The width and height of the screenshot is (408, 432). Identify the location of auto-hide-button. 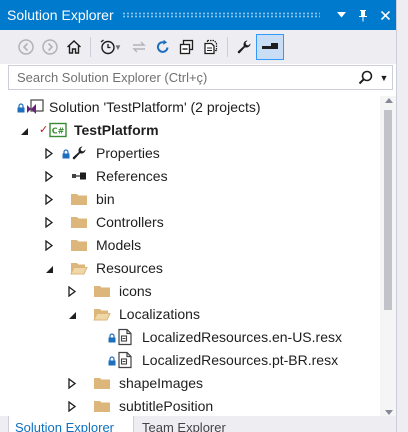
(363, 15).